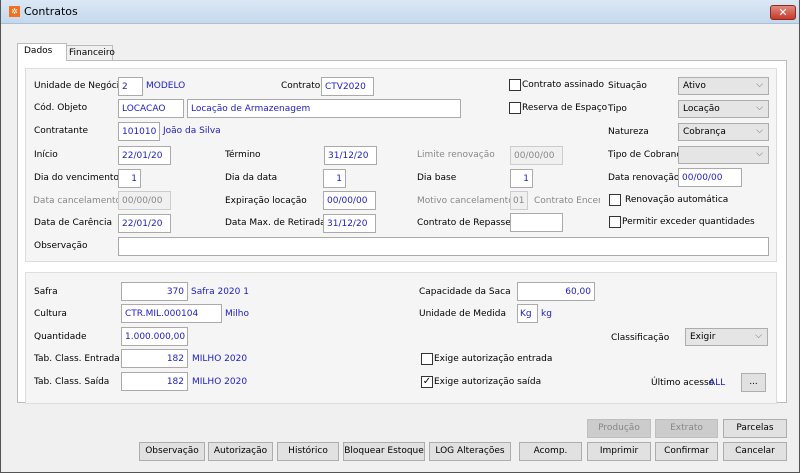  What do you see at coordinates (488, 382) in the screenshot?
I see `checkbox-label: Exige autorização saída` at bounding box center [488, 382].